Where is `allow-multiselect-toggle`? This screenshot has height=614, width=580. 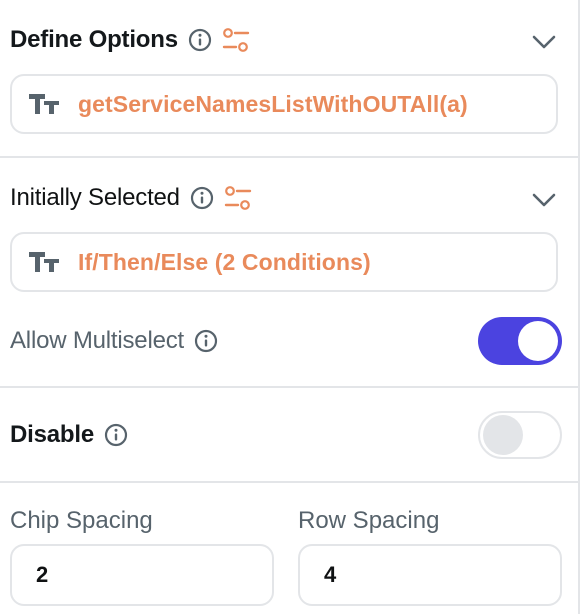 allow-multiselect-toggle is located at coordinates (520, 341).